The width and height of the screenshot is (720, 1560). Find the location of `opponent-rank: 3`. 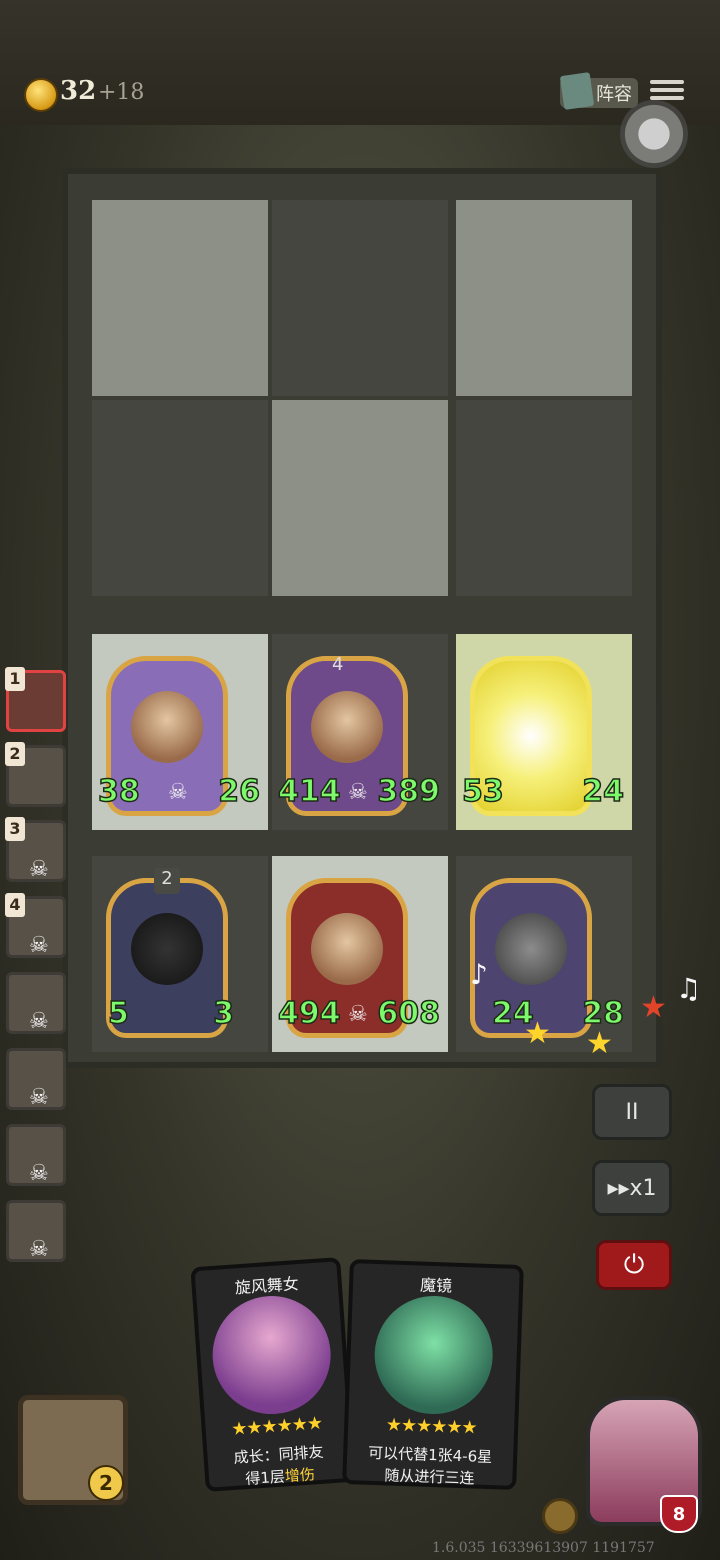

opponent-rank: 3 is located at coordinates (15, 829).